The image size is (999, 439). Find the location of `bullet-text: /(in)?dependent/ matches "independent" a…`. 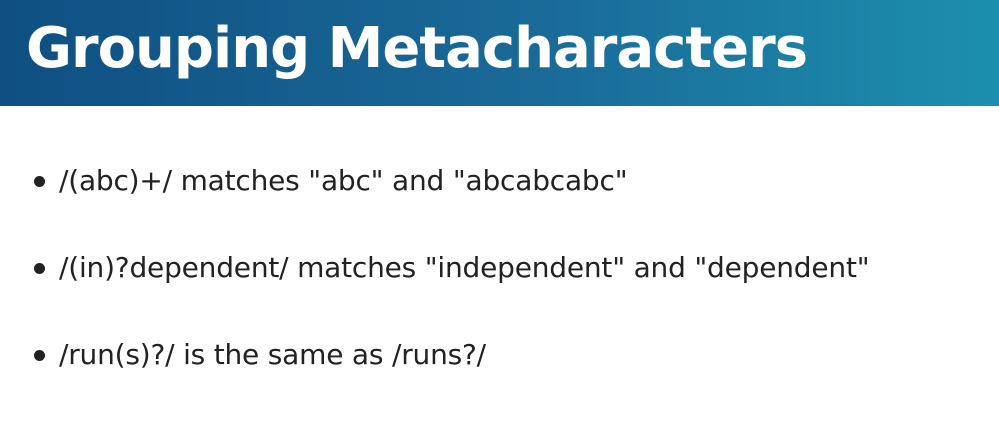

bullet-text: /(in)?dependent/ matches "independent" a… is located at coordinates (464, 267).